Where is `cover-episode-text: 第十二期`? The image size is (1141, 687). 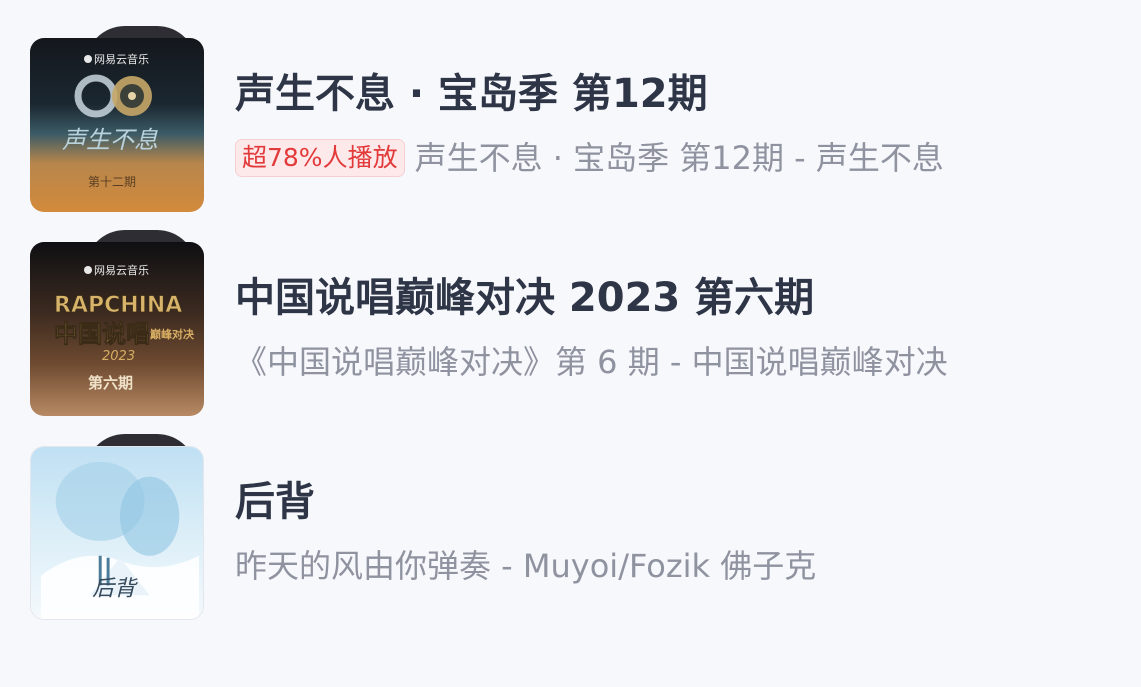
cover-episode-text: 第十二期 is located at coordinates (112, 182).